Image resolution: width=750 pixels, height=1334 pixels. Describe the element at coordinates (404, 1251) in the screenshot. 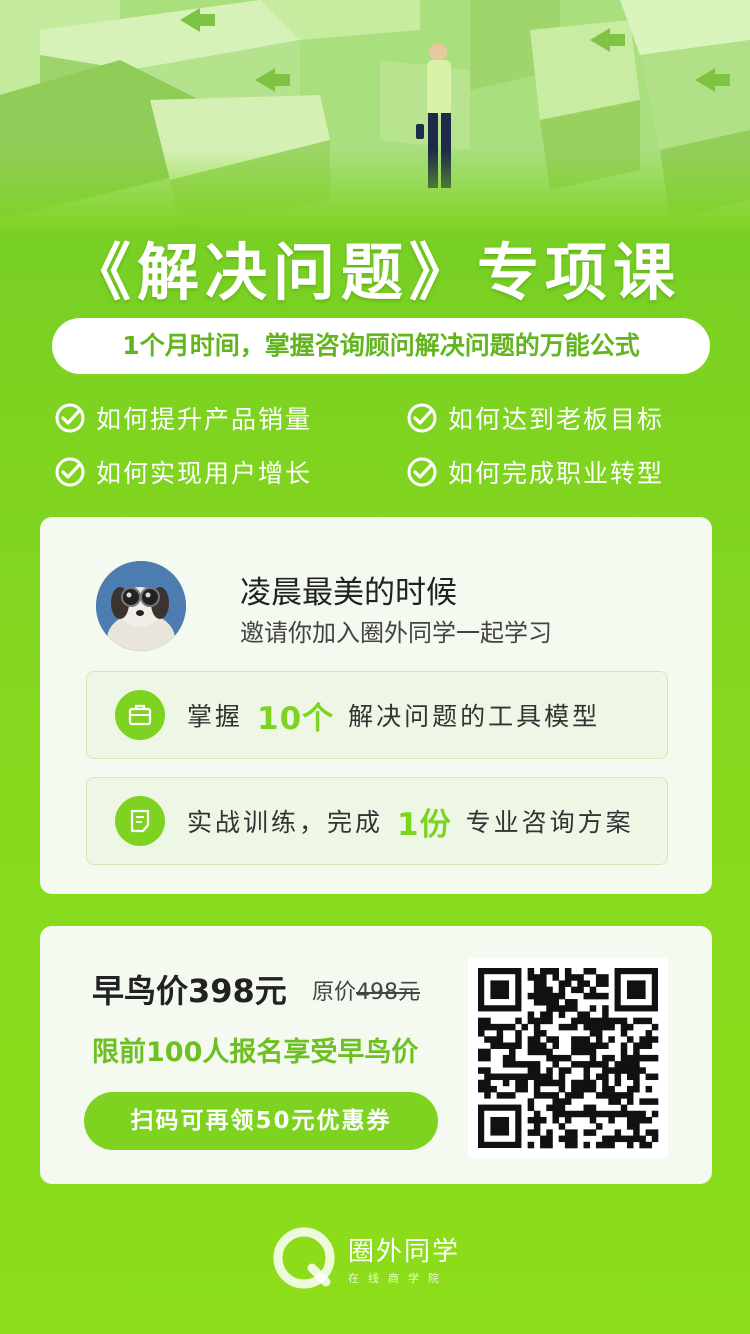

I see `brand-name: 圈外同学` at that location.